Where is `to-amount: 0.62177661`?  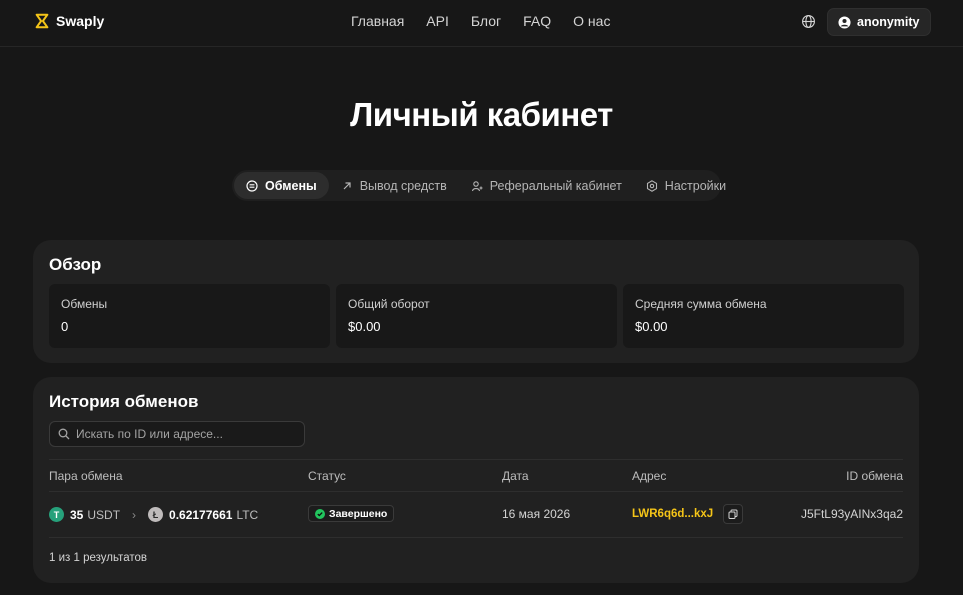 to-amount: 0.62177661 is located at coordinates (201, 514).